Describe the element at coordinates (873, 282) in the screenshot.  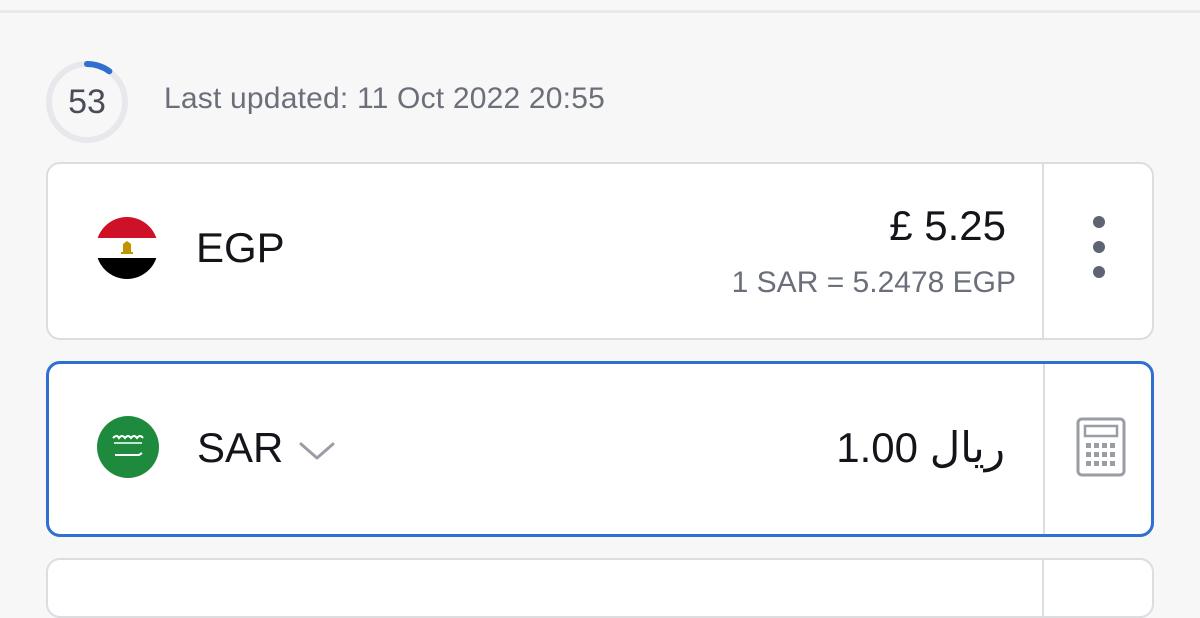
I see `exchange-rate-text: 1 SAR = 5.2478 EGP` at that location.